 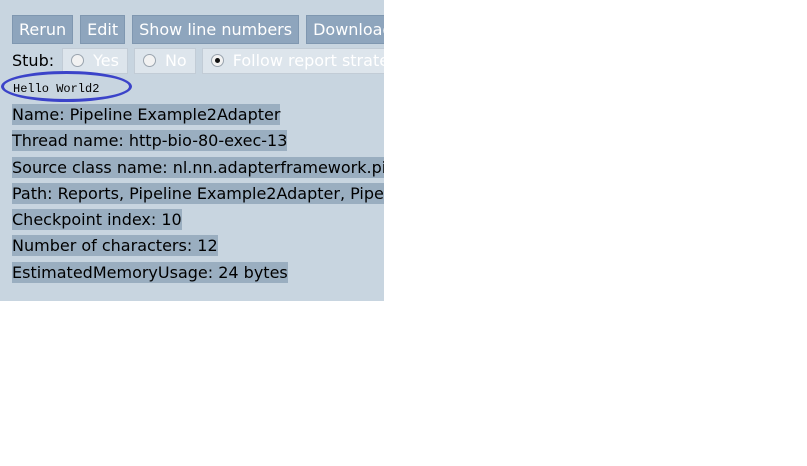 I want to click on annotation-ellipse, so click(x=66, y=86).